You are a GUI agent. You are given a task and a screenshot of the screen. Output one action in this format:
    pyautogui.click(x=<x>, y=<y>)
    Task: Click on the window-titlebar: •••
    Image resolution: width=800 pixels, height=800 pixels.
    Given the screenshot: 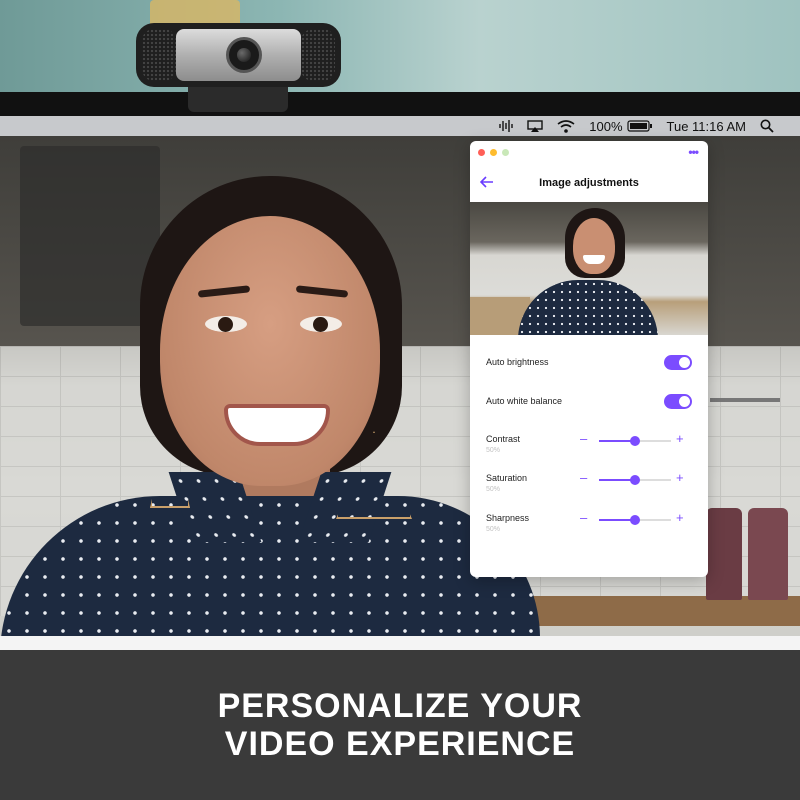 What is the action you would take?
    pyautogui.click(x=589, y=152)
    